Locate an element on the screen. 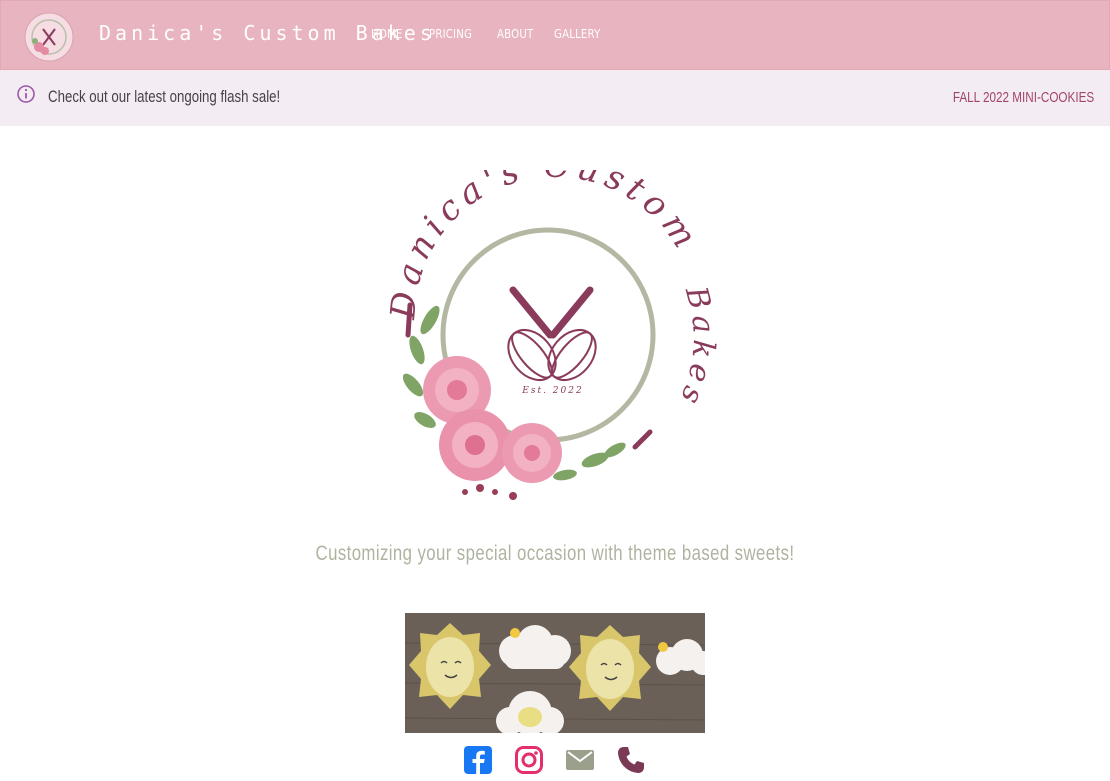  phone-icon is located at coordinates (631, 760).